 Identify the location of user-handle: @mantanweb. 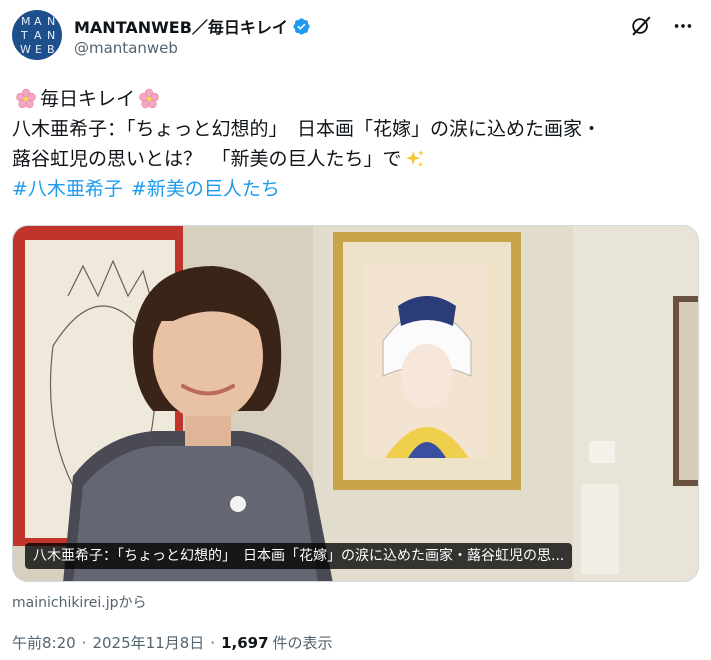
(126, 48).